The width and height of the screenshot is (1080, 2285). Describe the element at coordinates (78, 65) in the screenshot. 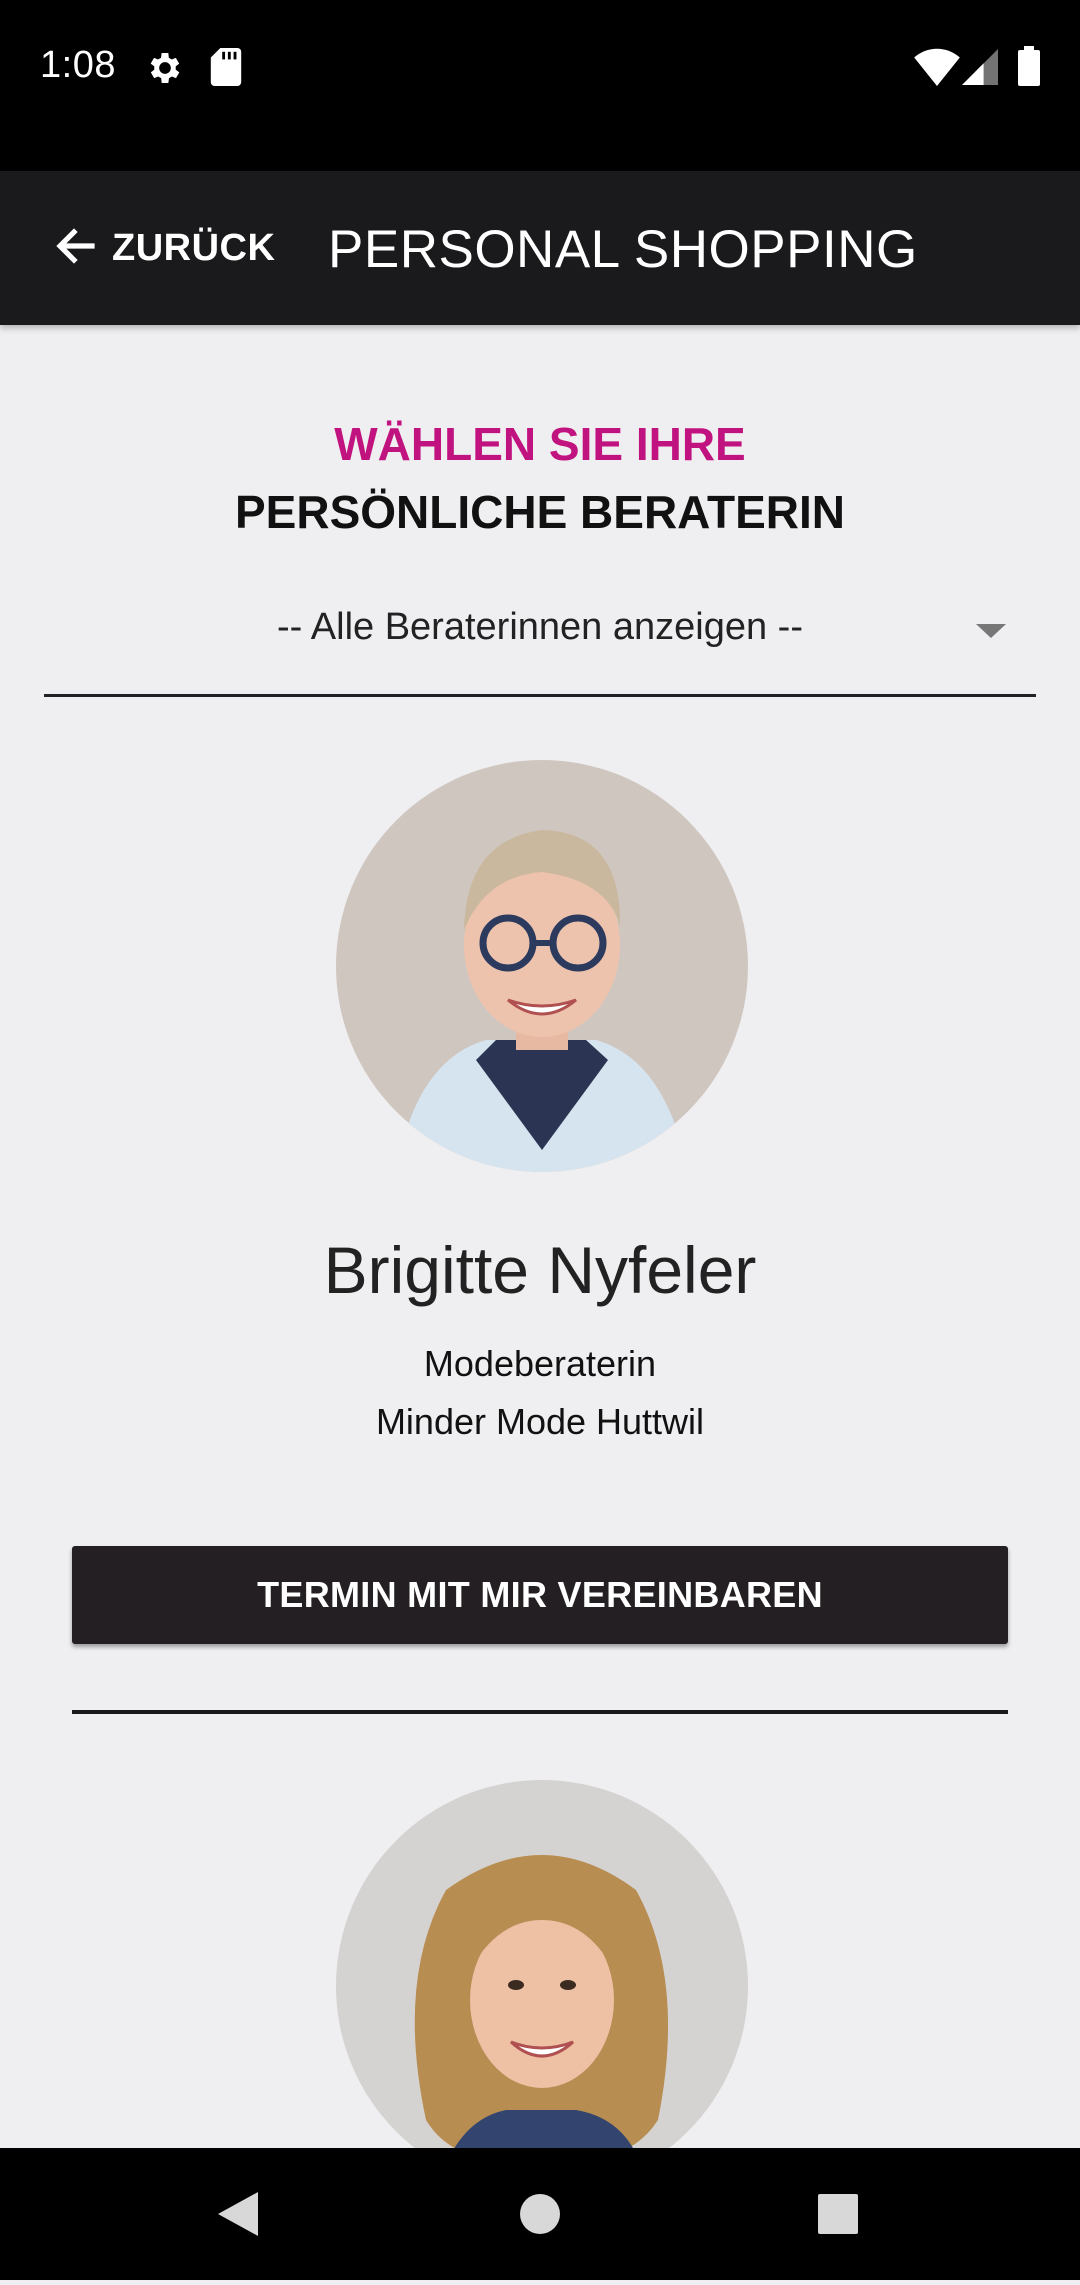

I see `status-time: 1:08` at that location.